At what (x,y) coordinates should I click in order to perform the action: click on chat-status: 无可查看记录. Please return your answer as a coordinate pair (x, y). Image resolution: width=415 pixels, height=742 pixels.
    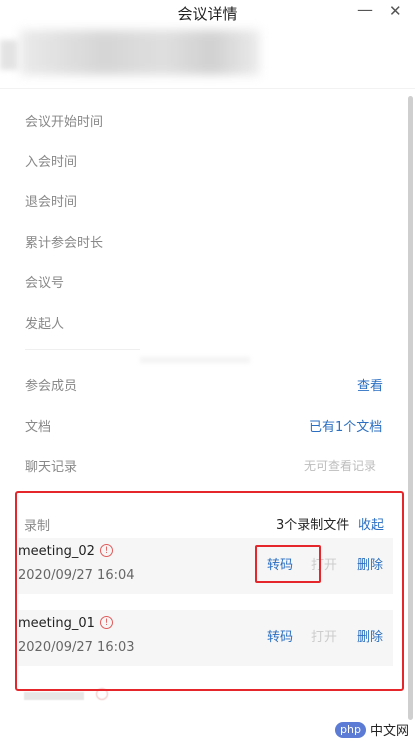
    Looking at the image, I should click on (340, 466).